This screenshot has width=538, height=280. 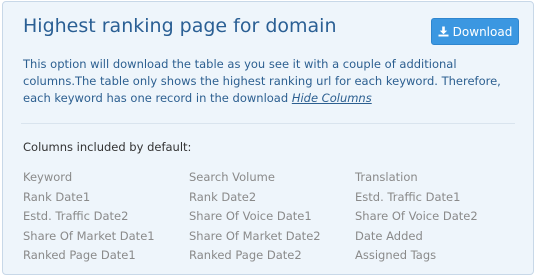 I want to click on column-item: Estd. Traffic Date1, so click(x=408, y=196).